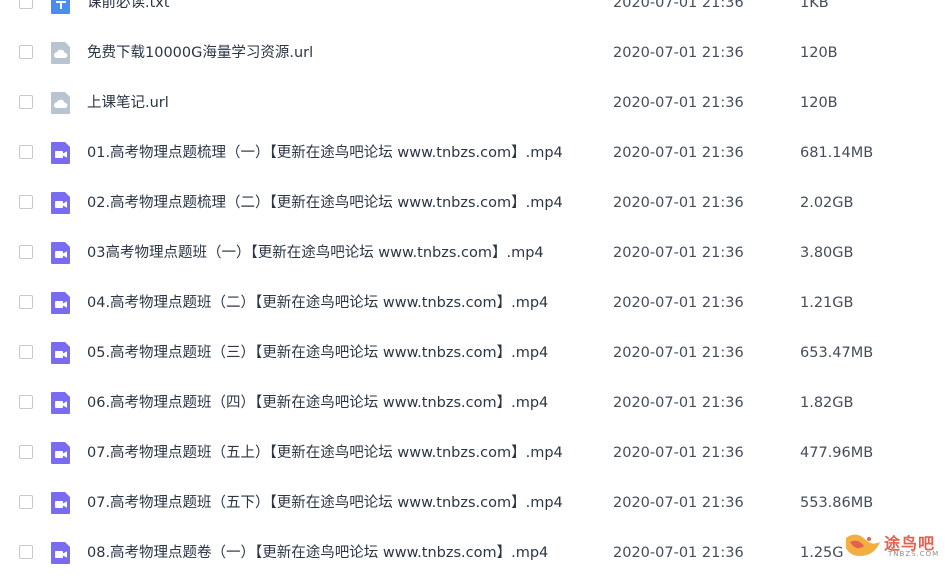 The image size is (947, 578). I want to click on file-size: 1KB, so click(814, 5).